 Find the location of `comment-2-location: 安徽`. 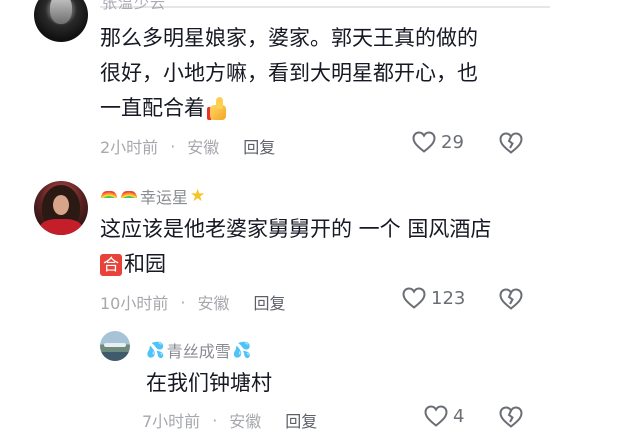

comment-2-location: 安徽 is located at coordinates (213, 303).